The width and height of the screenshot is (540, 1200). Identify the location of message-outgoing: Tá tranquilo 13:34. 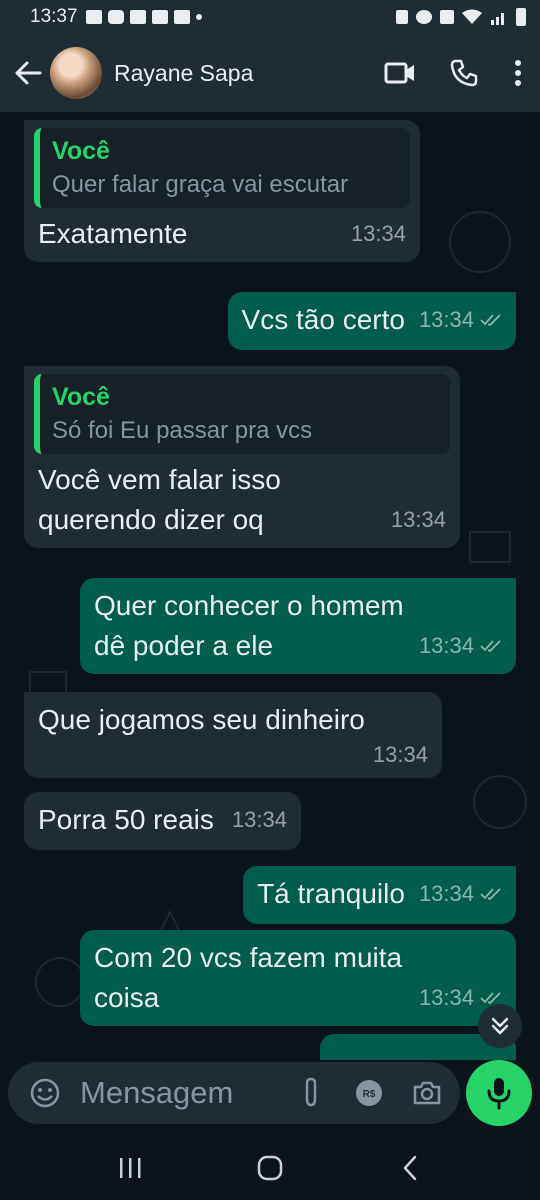
(379, 895).